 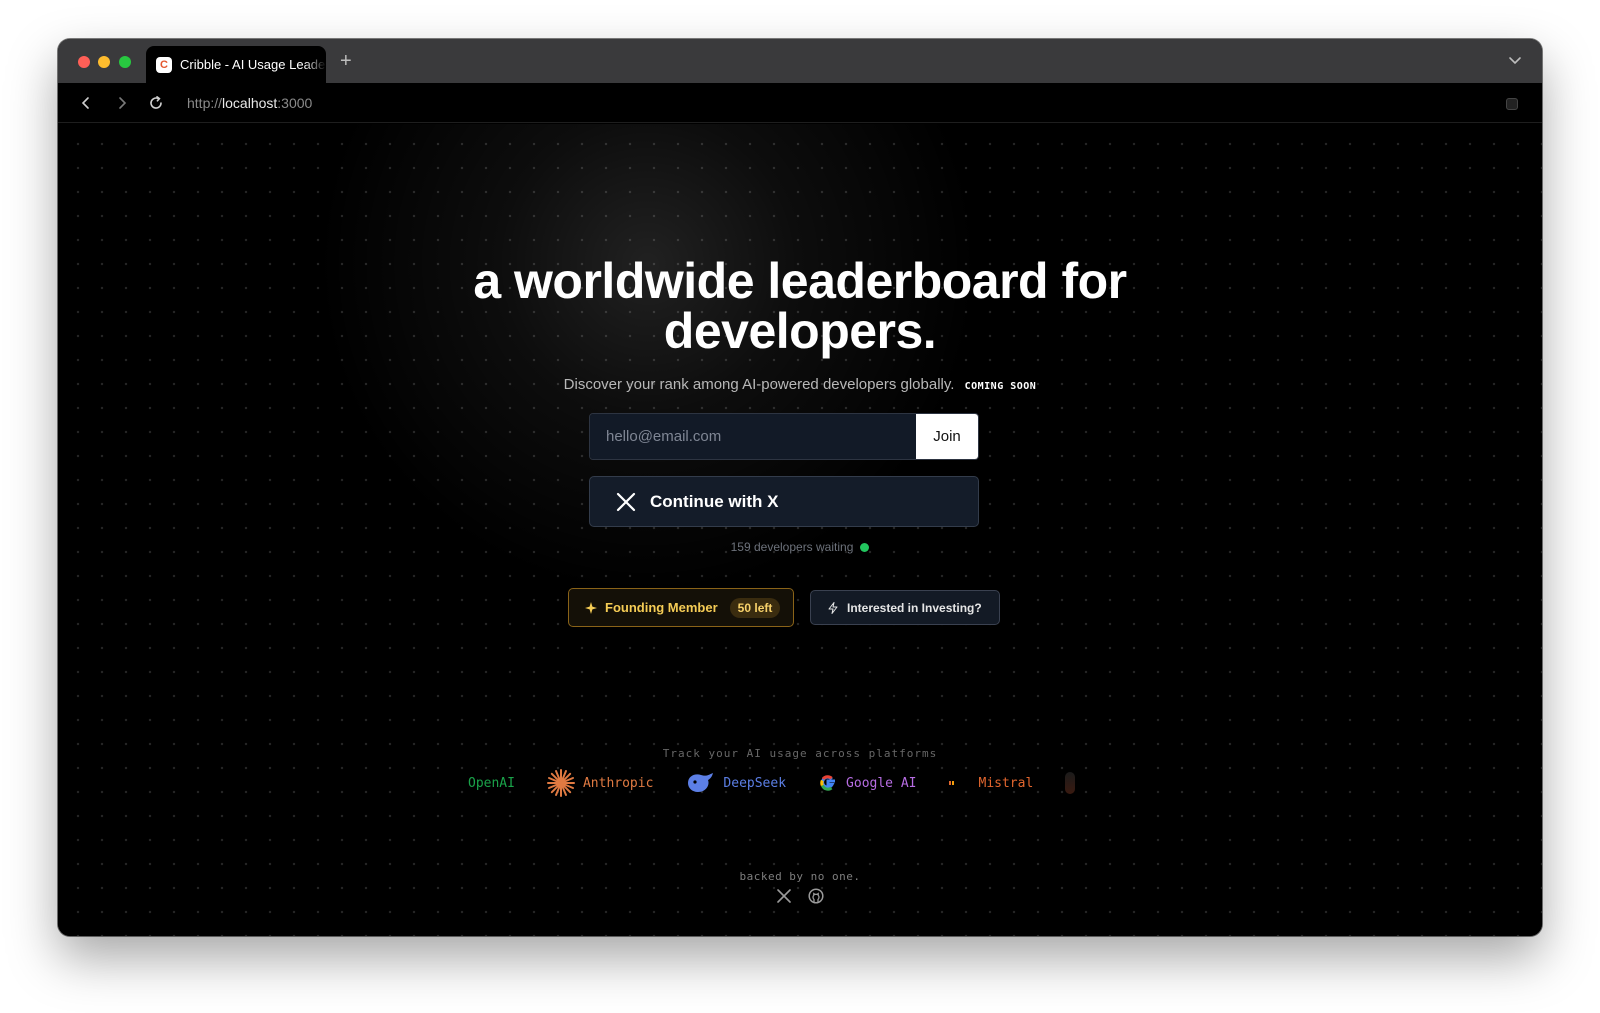 I want to click on forward-arrow-icon, so click(x=122, y=103).